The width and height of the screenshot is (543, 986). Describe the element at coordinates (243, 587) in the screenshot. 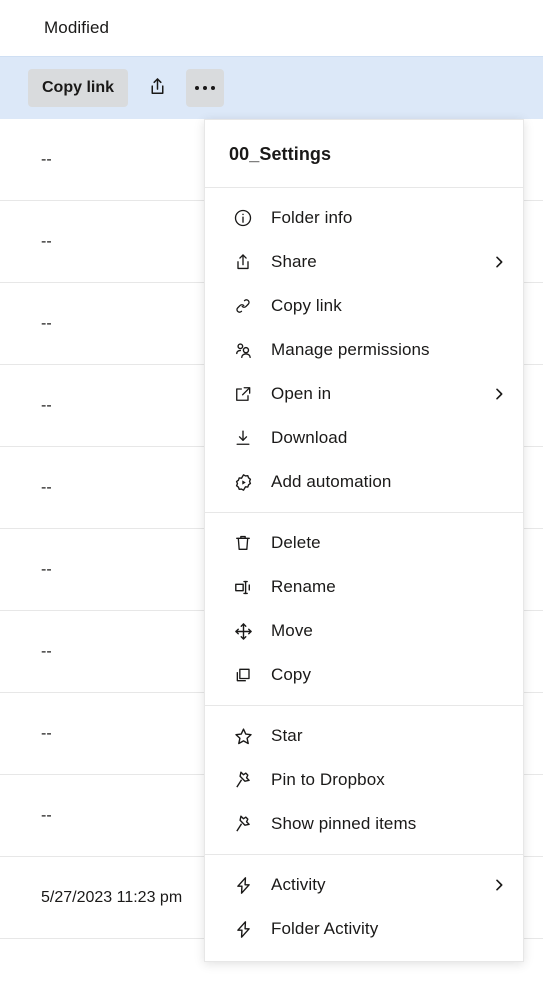

I see `rename-icon` at that location.